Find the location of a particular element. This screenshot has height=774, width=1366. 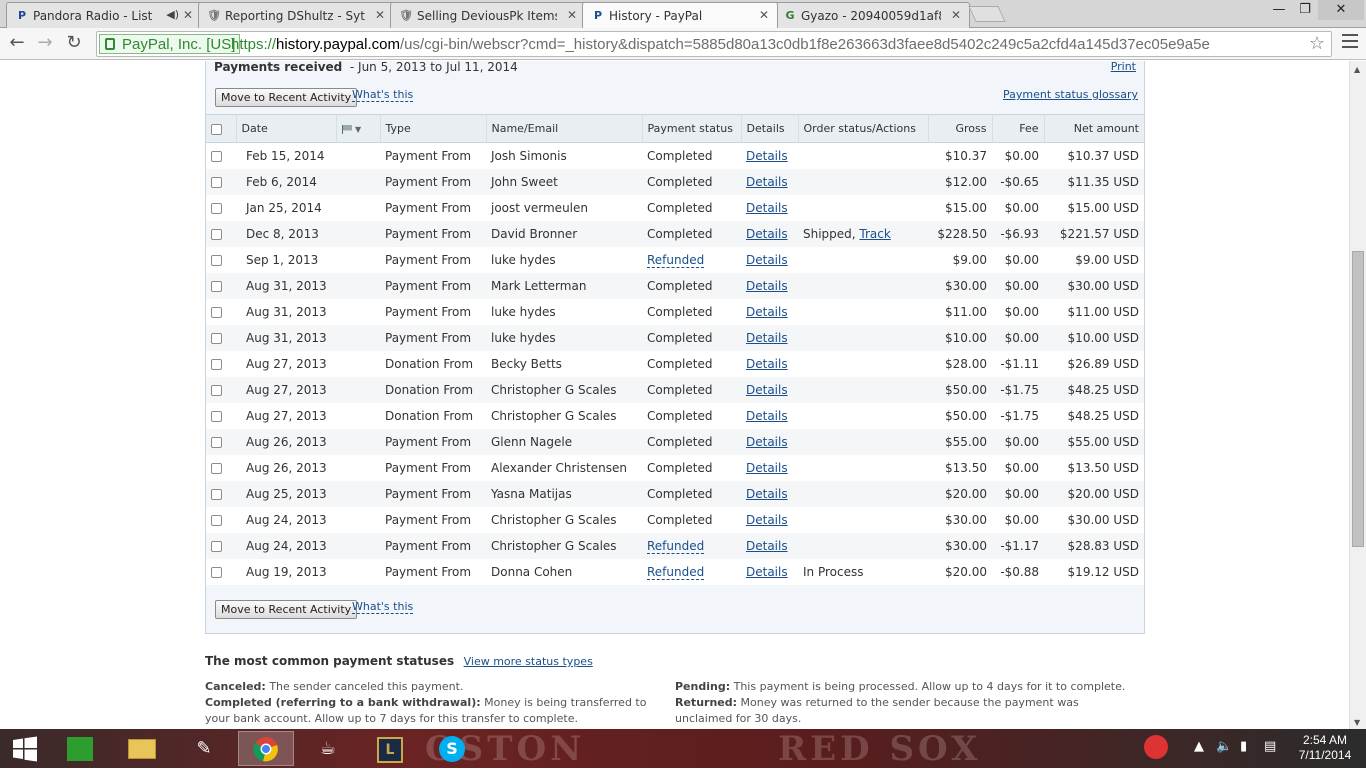

column-header-type: Type is located at coordinates (433, 128).